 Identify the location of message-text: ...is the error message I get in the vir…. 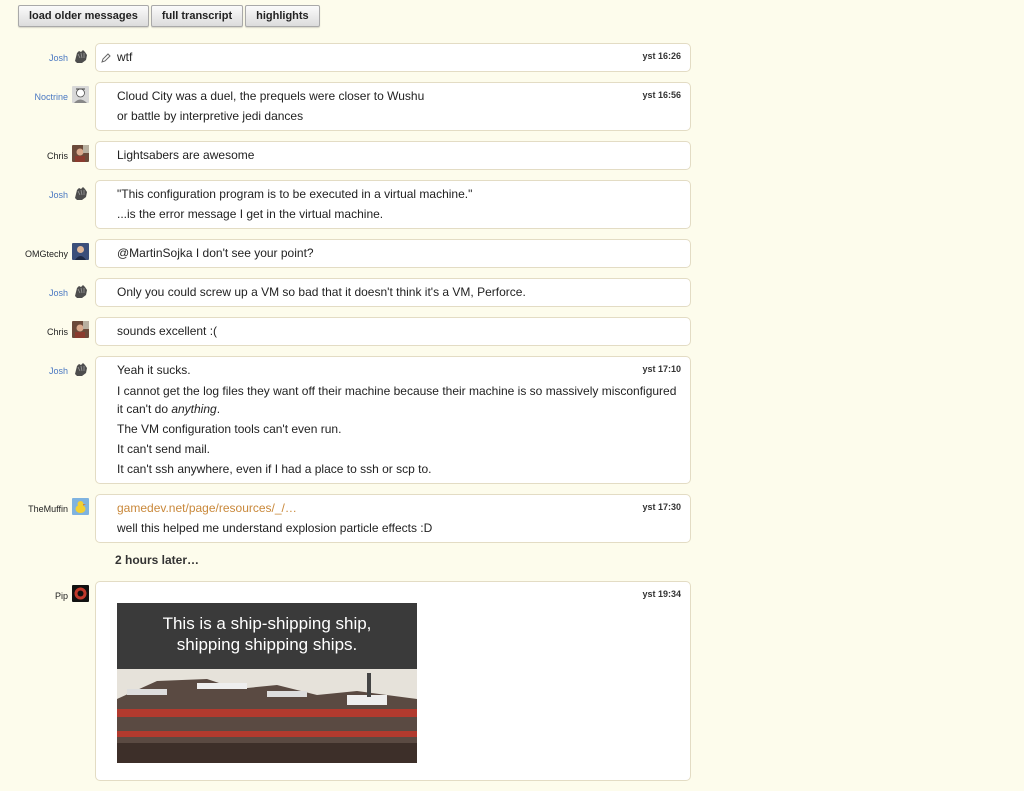
(250, 214).